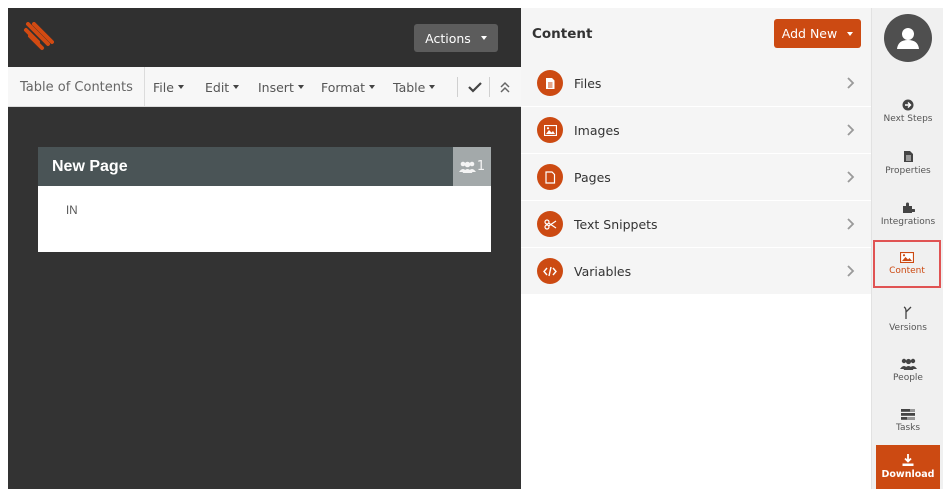  I want to click on collapse-up-icon, so click(505, 87).